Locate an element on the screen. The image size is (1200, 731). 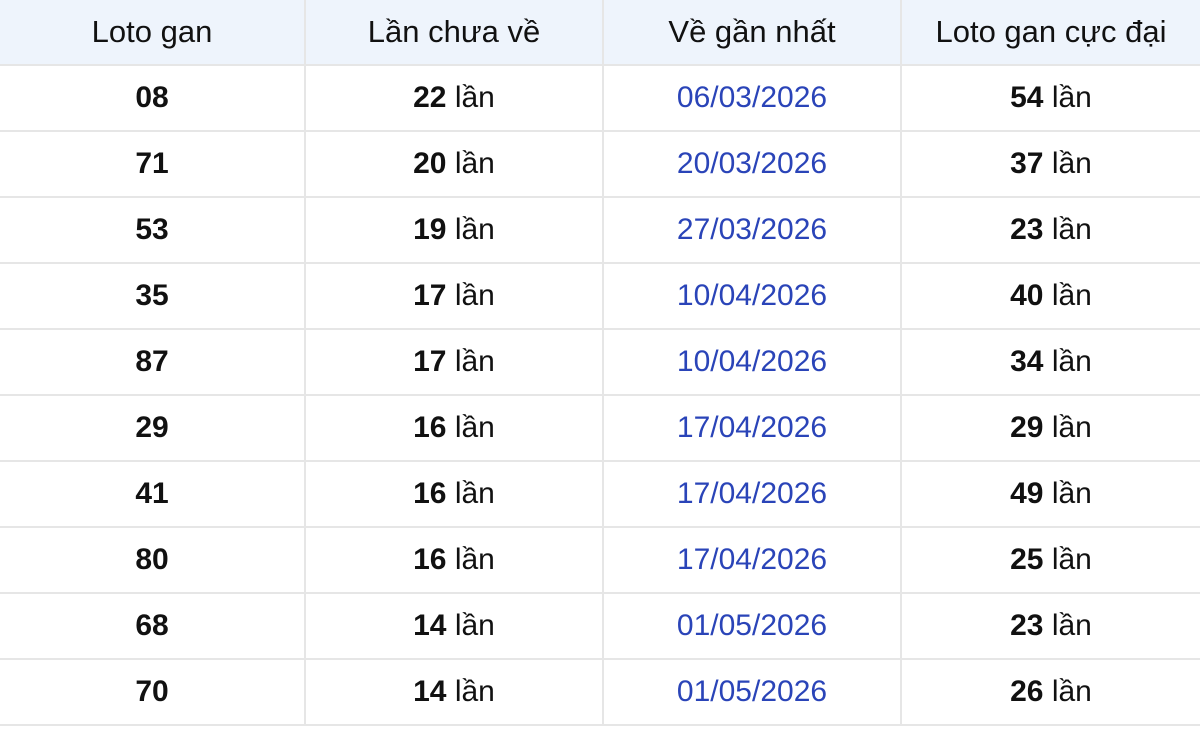
gan-count-cell: 22 lần is located at coordinates (454, 98).